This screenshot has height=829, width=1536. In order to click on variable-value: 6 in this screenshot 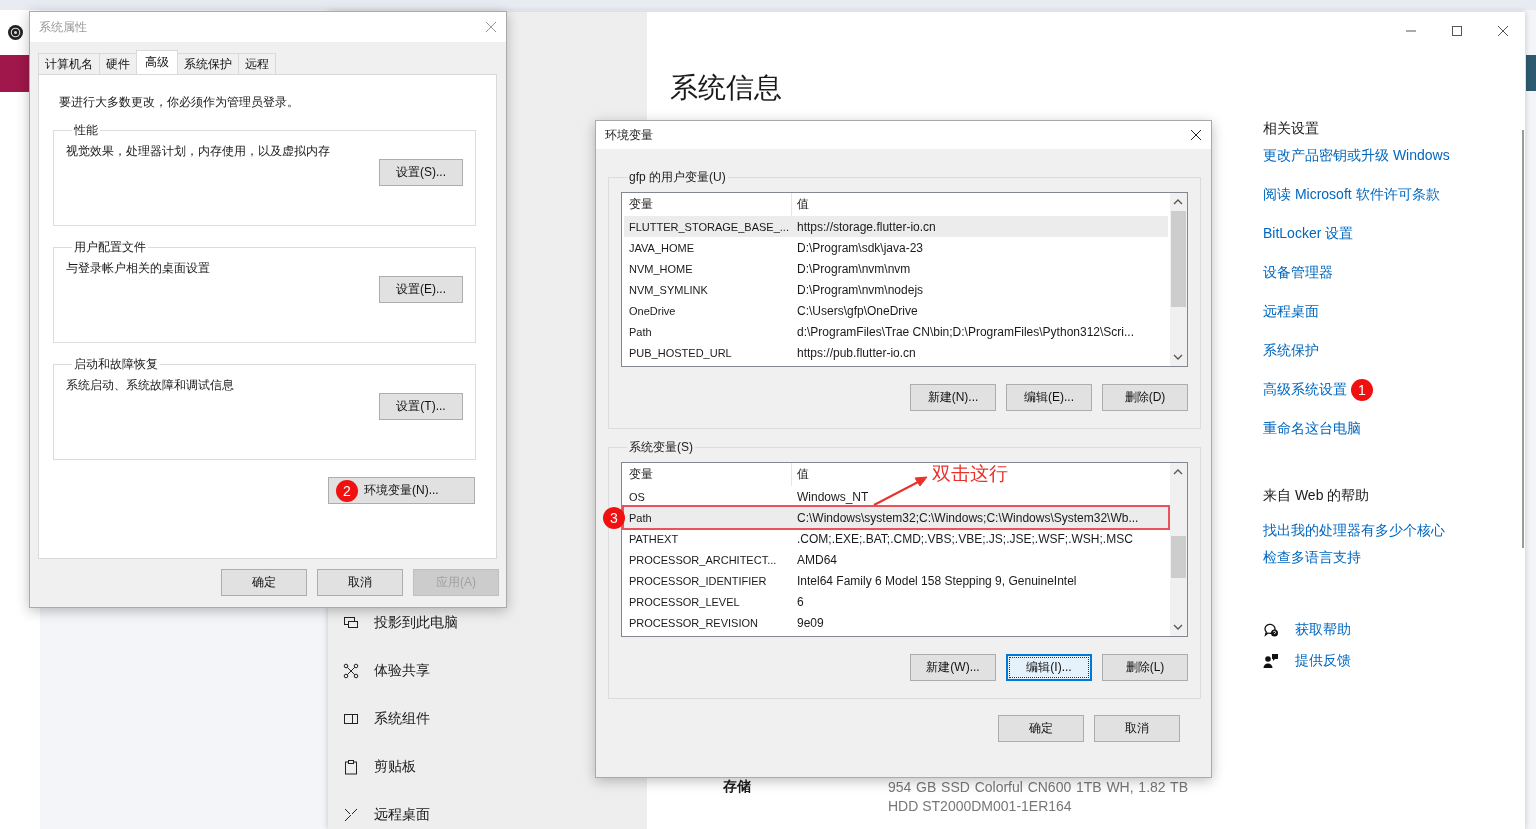, I will do `click(800, 601)`.